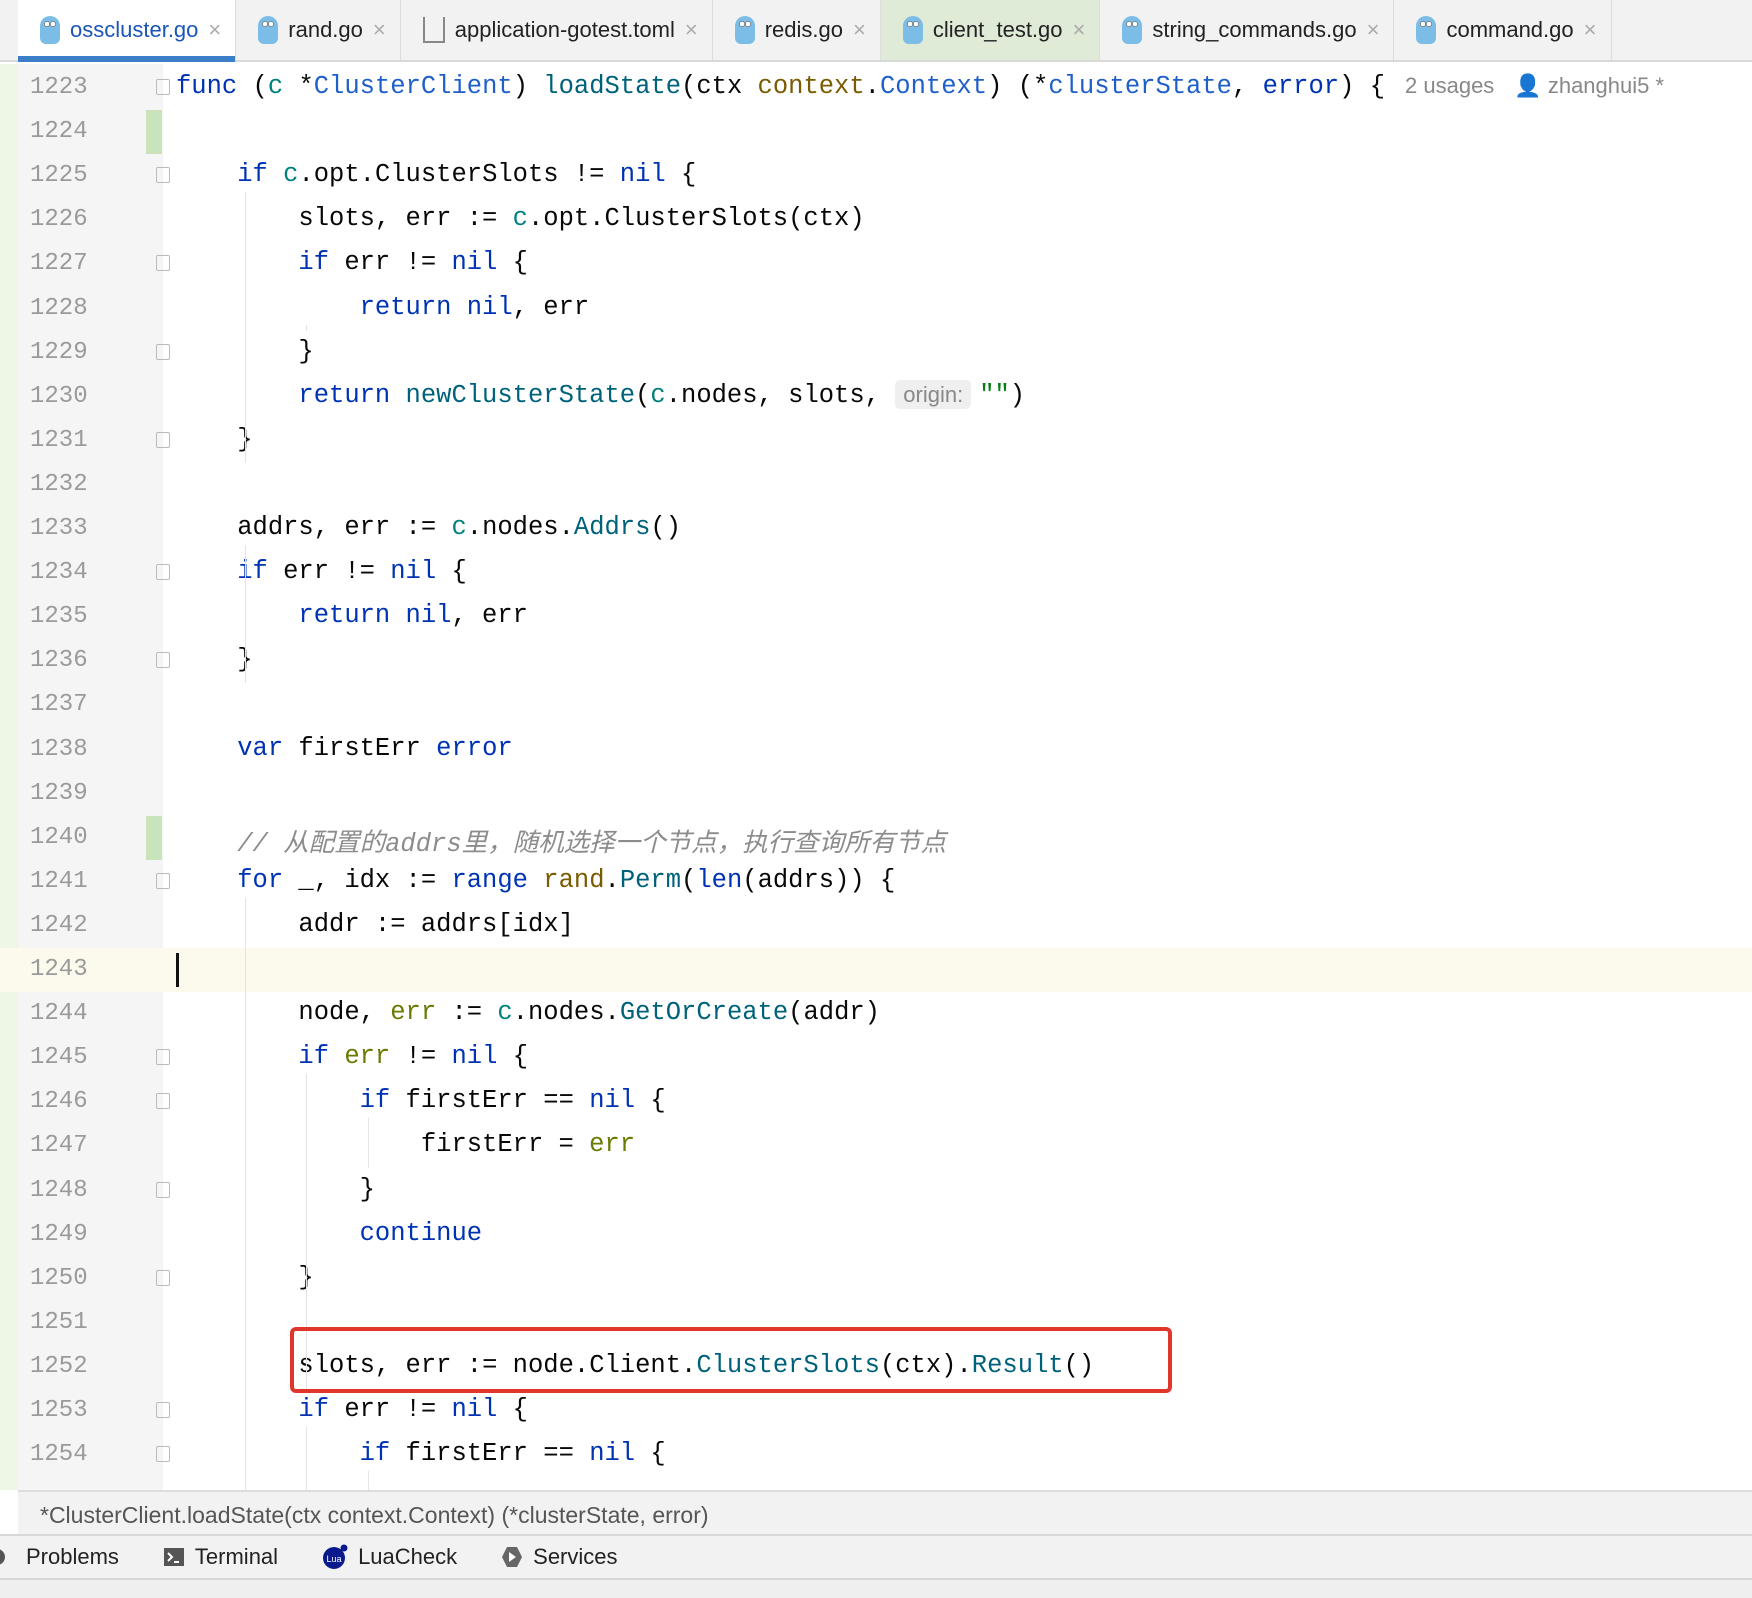  Describe the element at coordinates (780, 395) in the screenshot. I see `code-token: .nodes, slots,` at that location.